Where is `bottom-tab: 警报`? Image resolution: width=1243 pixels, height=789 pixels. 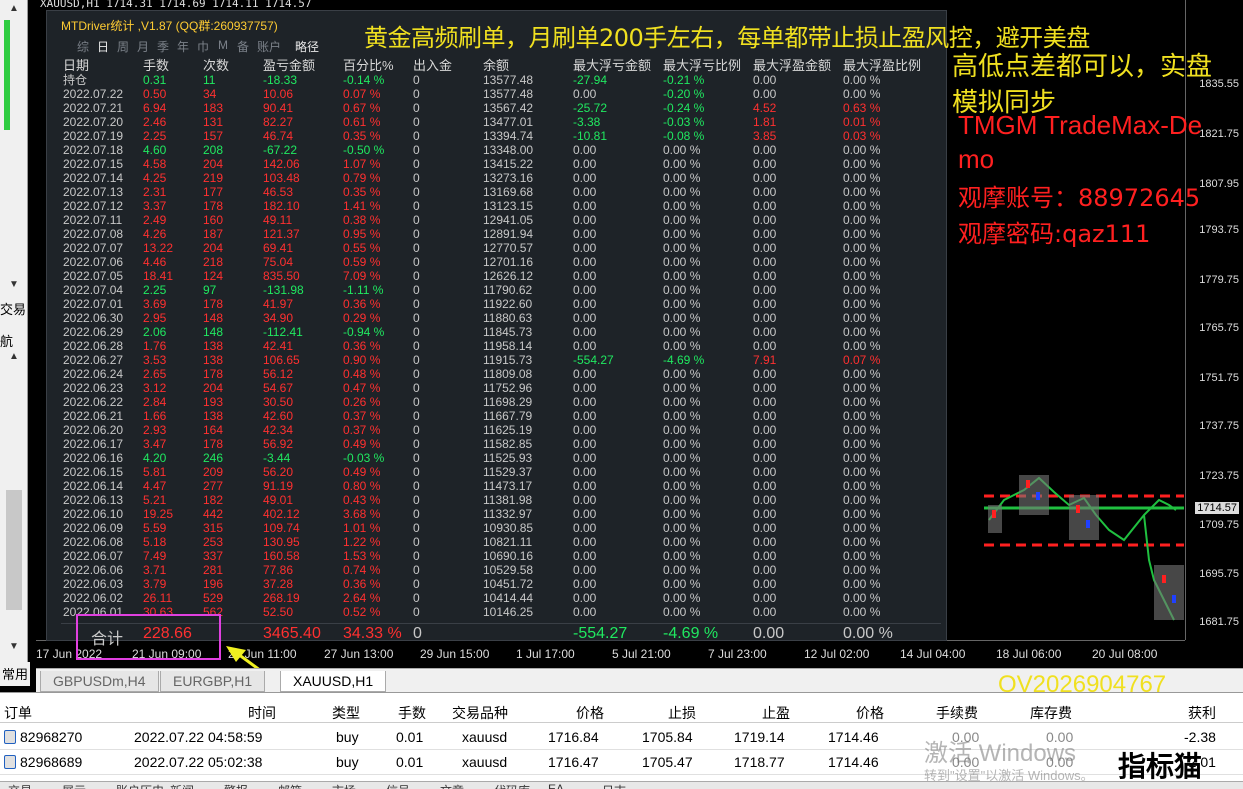
bottom-tab: 警报 is located at coordinates (236, 785).